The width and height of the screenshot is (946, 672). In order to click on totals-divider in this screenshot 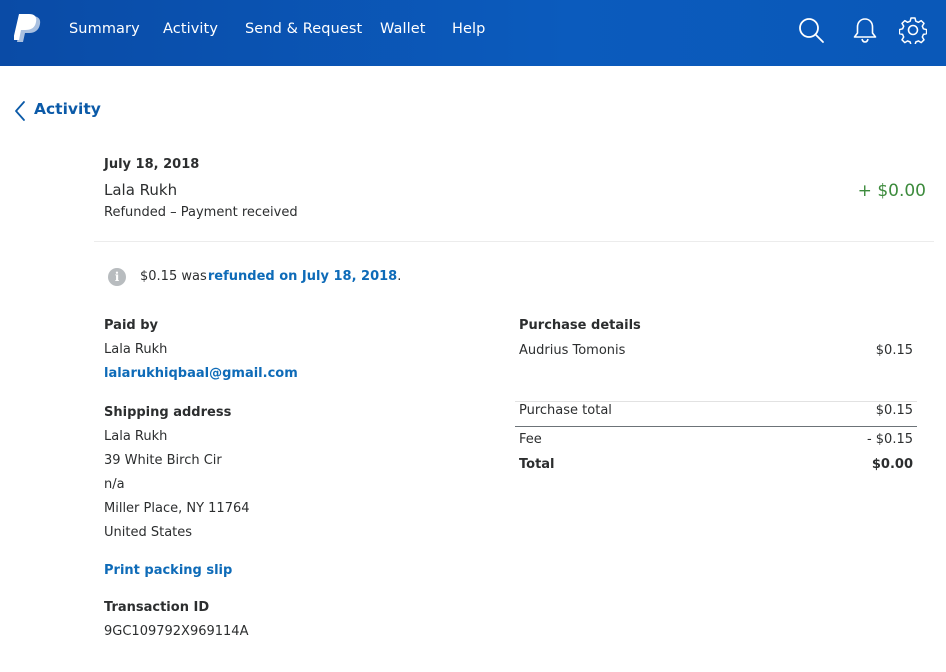, I will do `click(716, 426)`.